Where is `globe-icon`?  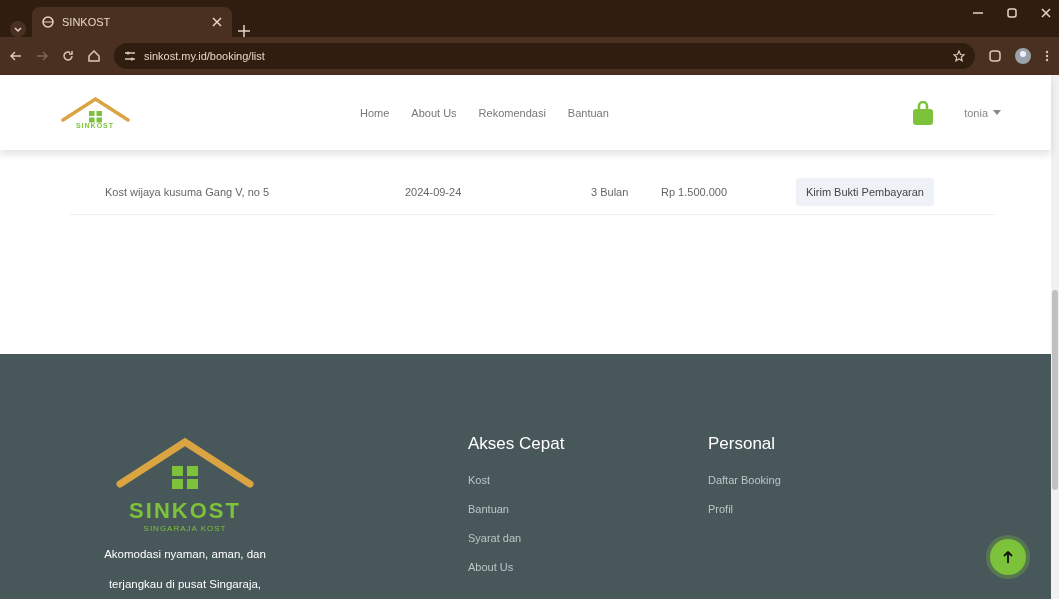
globe-icon is located at coordinates (48, 22).